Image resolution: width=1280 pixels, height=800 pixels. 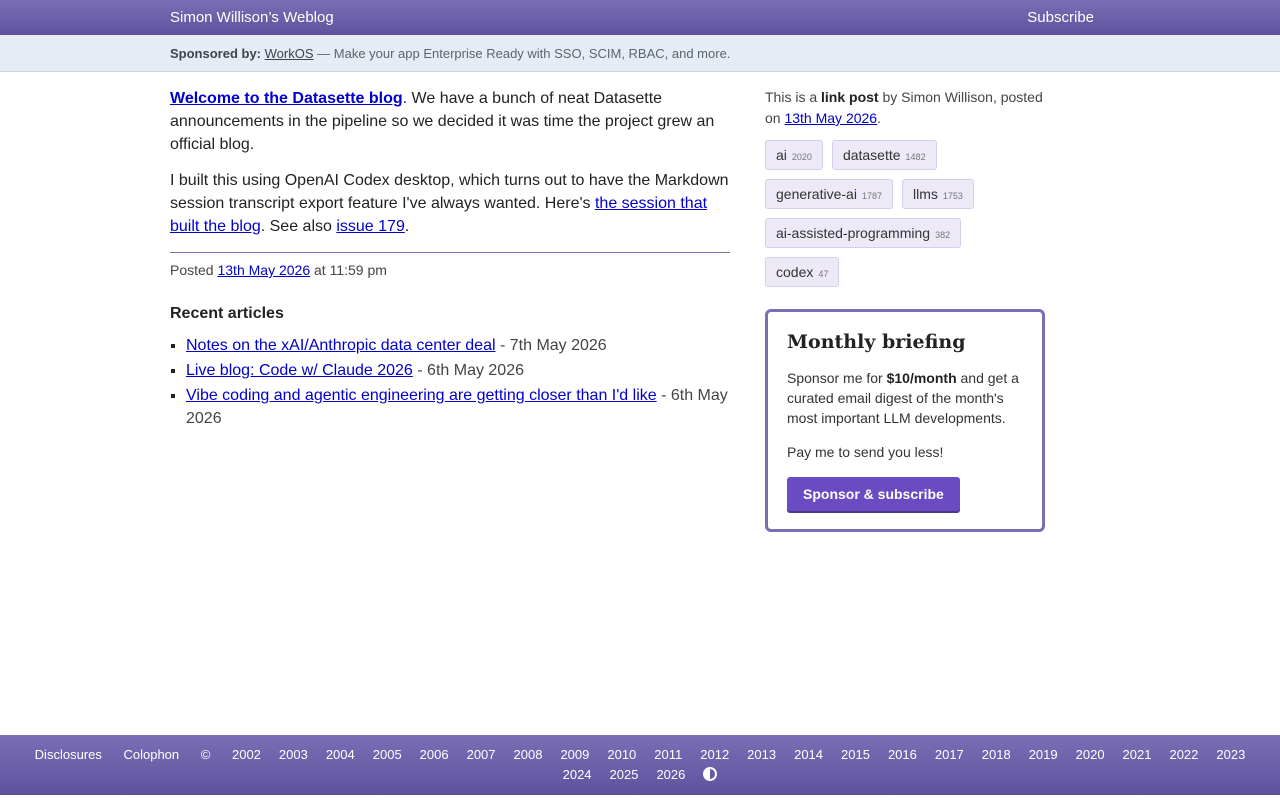 What do you see at coordinates (1183, 754) in the screenshot?
I see `year-link-2022: 2022` at bounding box center [1183, 754].